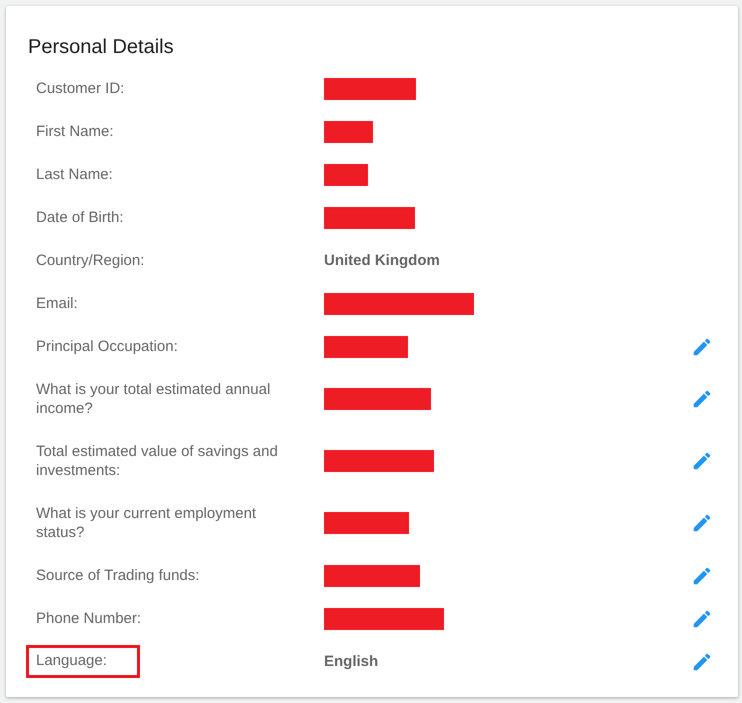 The width and height of the screenshot is (742, 703). What do you see at coordinates (146, 523) in the screenshot?
I see `field-label: What is your current employment status?` at bounding box center [146, 523].